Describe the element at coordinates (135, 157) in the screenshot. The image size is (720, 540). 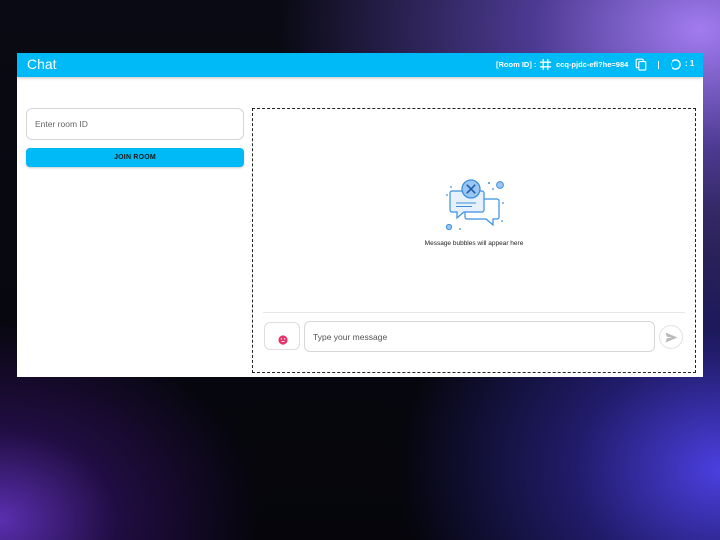
I see `join-room-button: JOIN ROOM` at that location.